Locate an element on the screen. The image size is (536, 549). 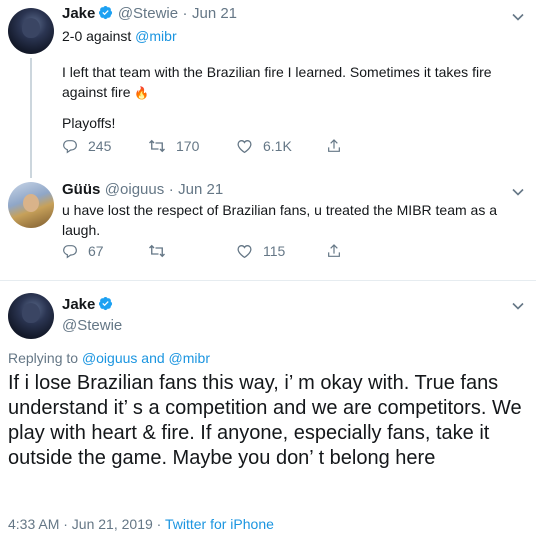
tweet-header: Jake @Stewie · Jun 21 is located at coordinates (149, 15).